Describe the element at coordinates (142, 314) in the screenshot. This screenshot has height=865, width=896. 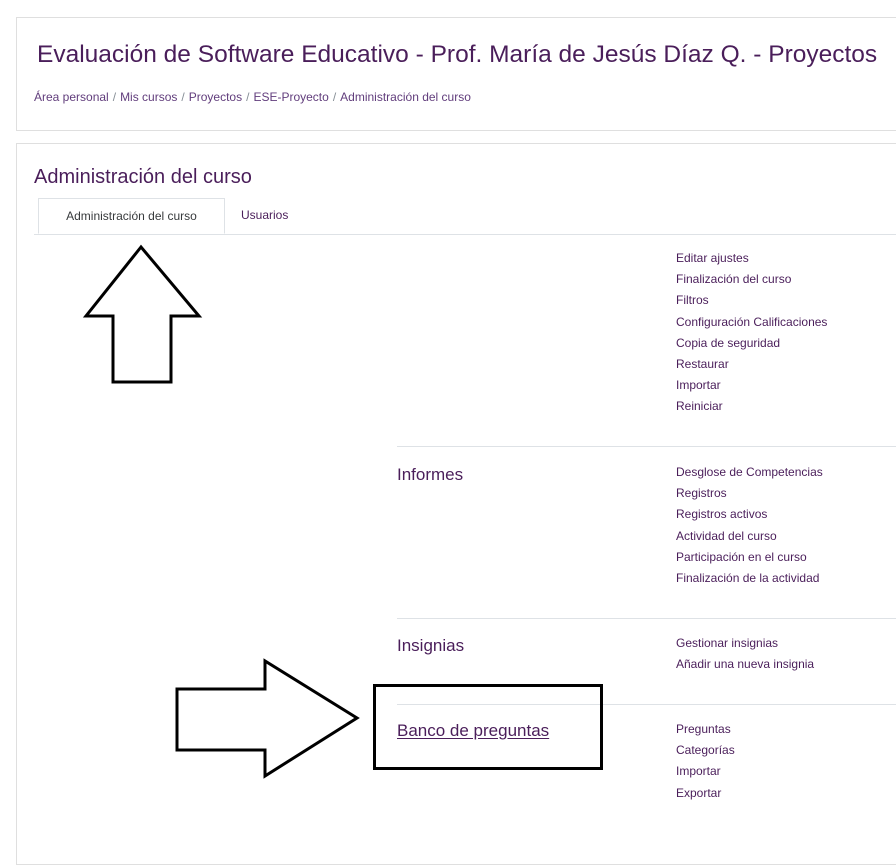
I see `up-arrow-annotation` at that location.